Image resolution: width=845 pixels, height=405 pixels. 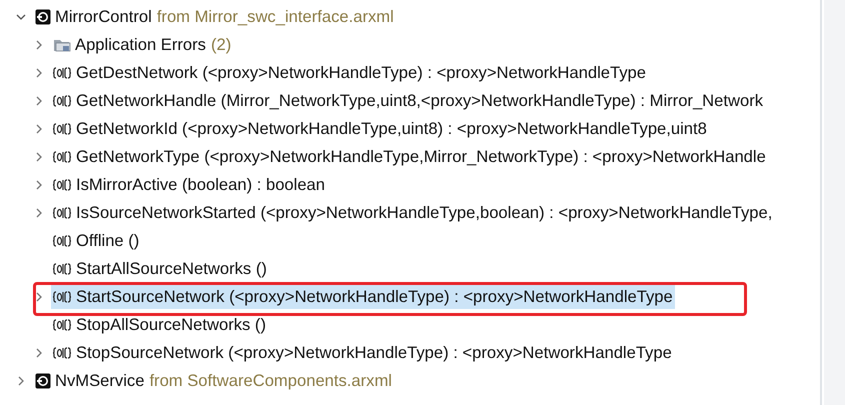 What do you see at coordinates (412, 213) in the screenshot?
I see `tree-item: IsSourceNetworkStarted (<proxy>NetworkHandleType,boolean) : <proxy>NetworkHandleType,` at bounding box center [412, 213].